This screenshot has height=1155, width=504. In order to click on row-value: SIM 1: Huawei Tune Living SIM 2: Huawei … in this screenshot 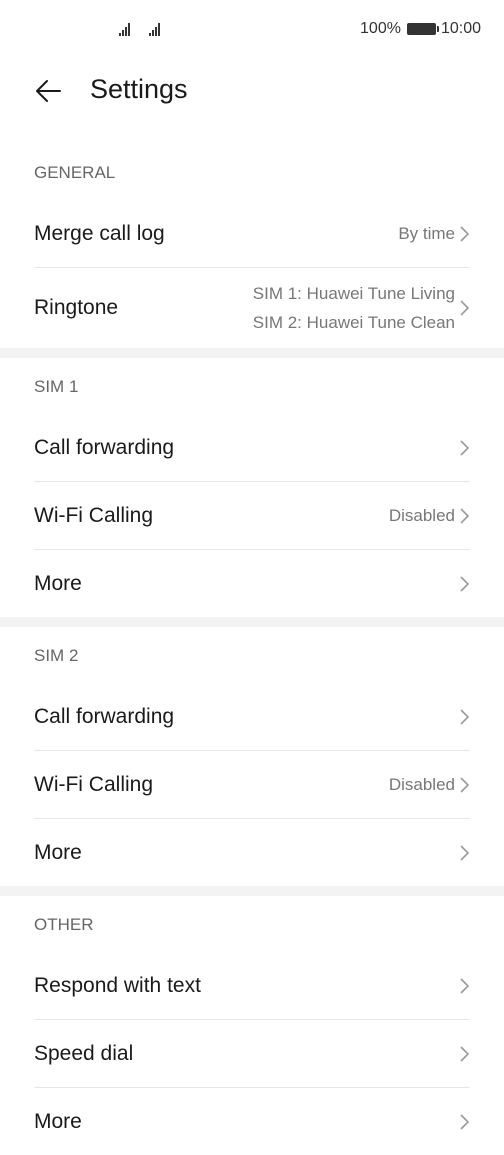, I will do `click(354, 308)`.